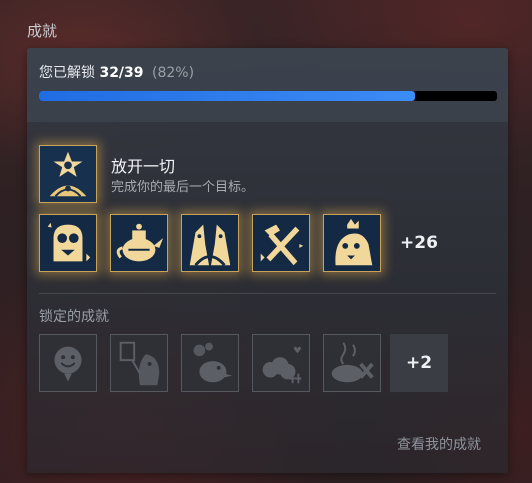 The image size is (532, 483). I want to click on featured-achievement-name: 放开一切, so click(143, 166).